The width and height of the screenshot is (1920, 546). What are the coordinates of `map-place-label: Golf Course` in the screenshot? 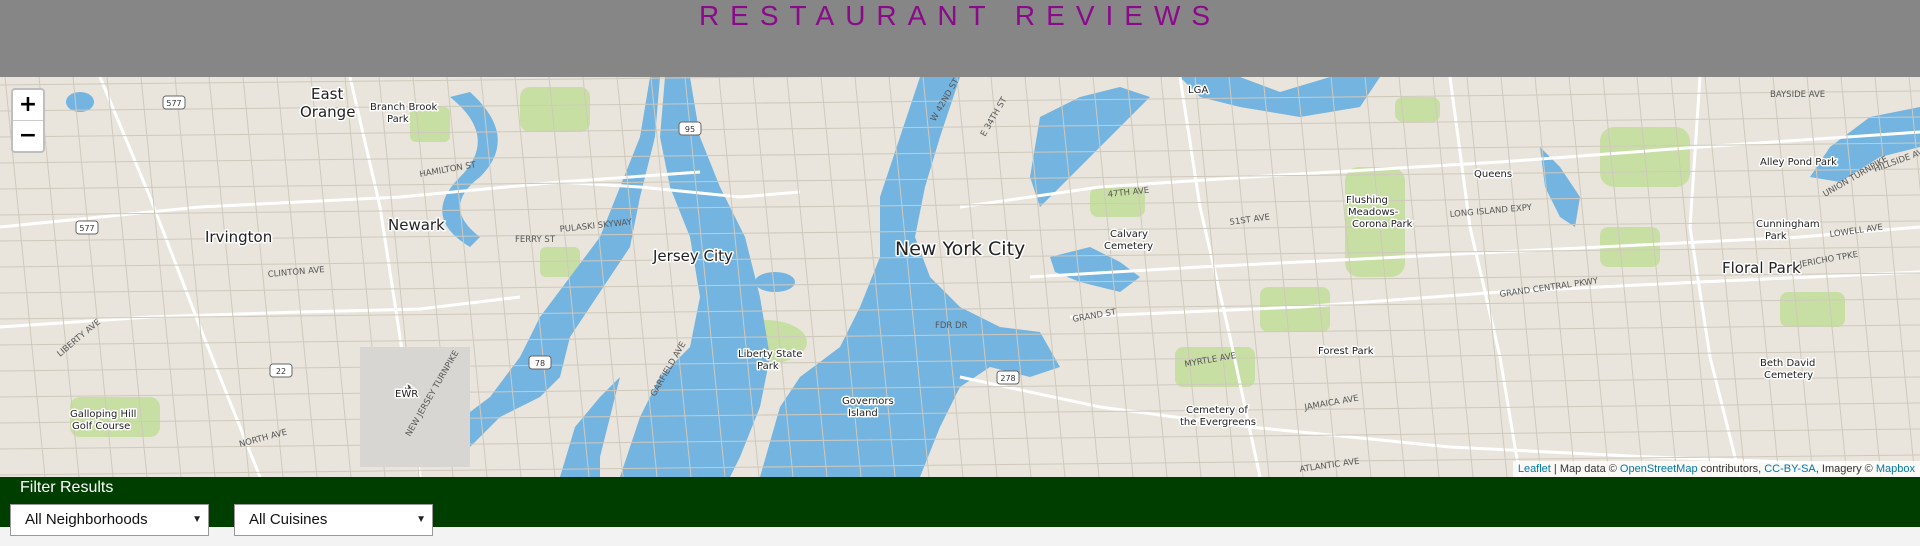 It's located at (101, 426).